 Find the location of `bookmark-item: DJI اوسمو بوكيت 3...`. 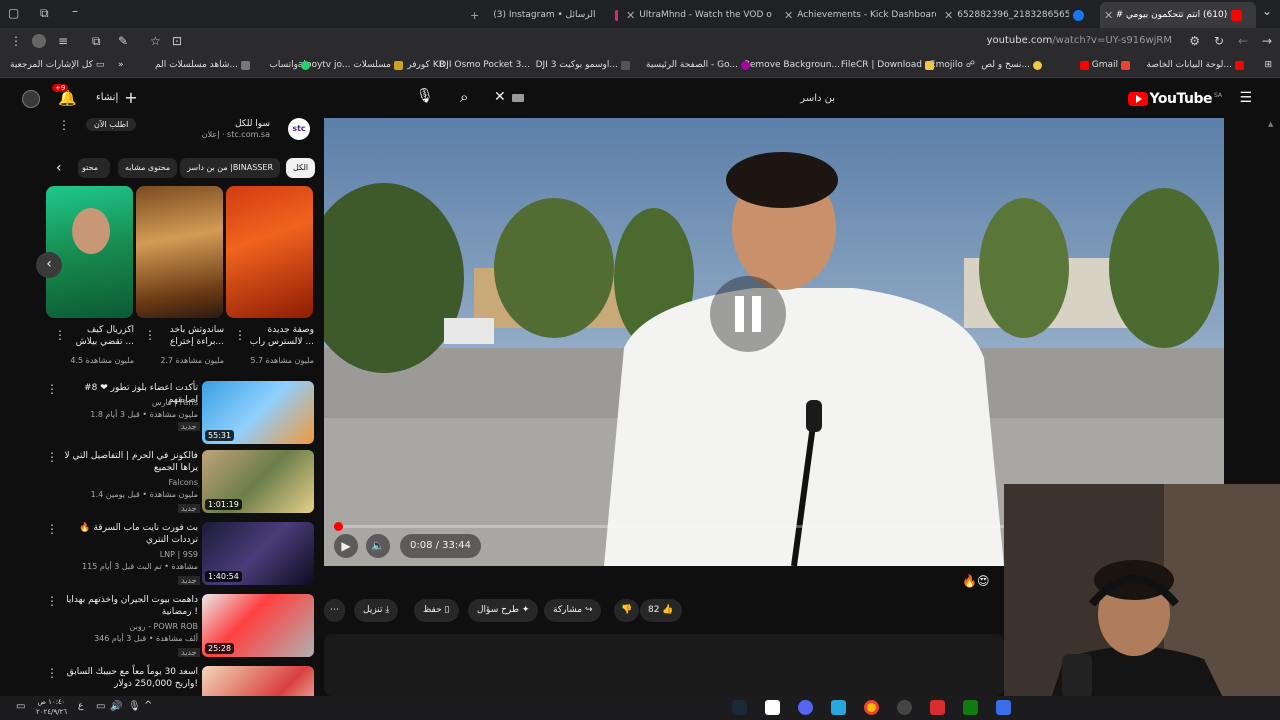

bookmark-item: DJI اوسمو بوكيت 3... is located at coordinates (583, 65).